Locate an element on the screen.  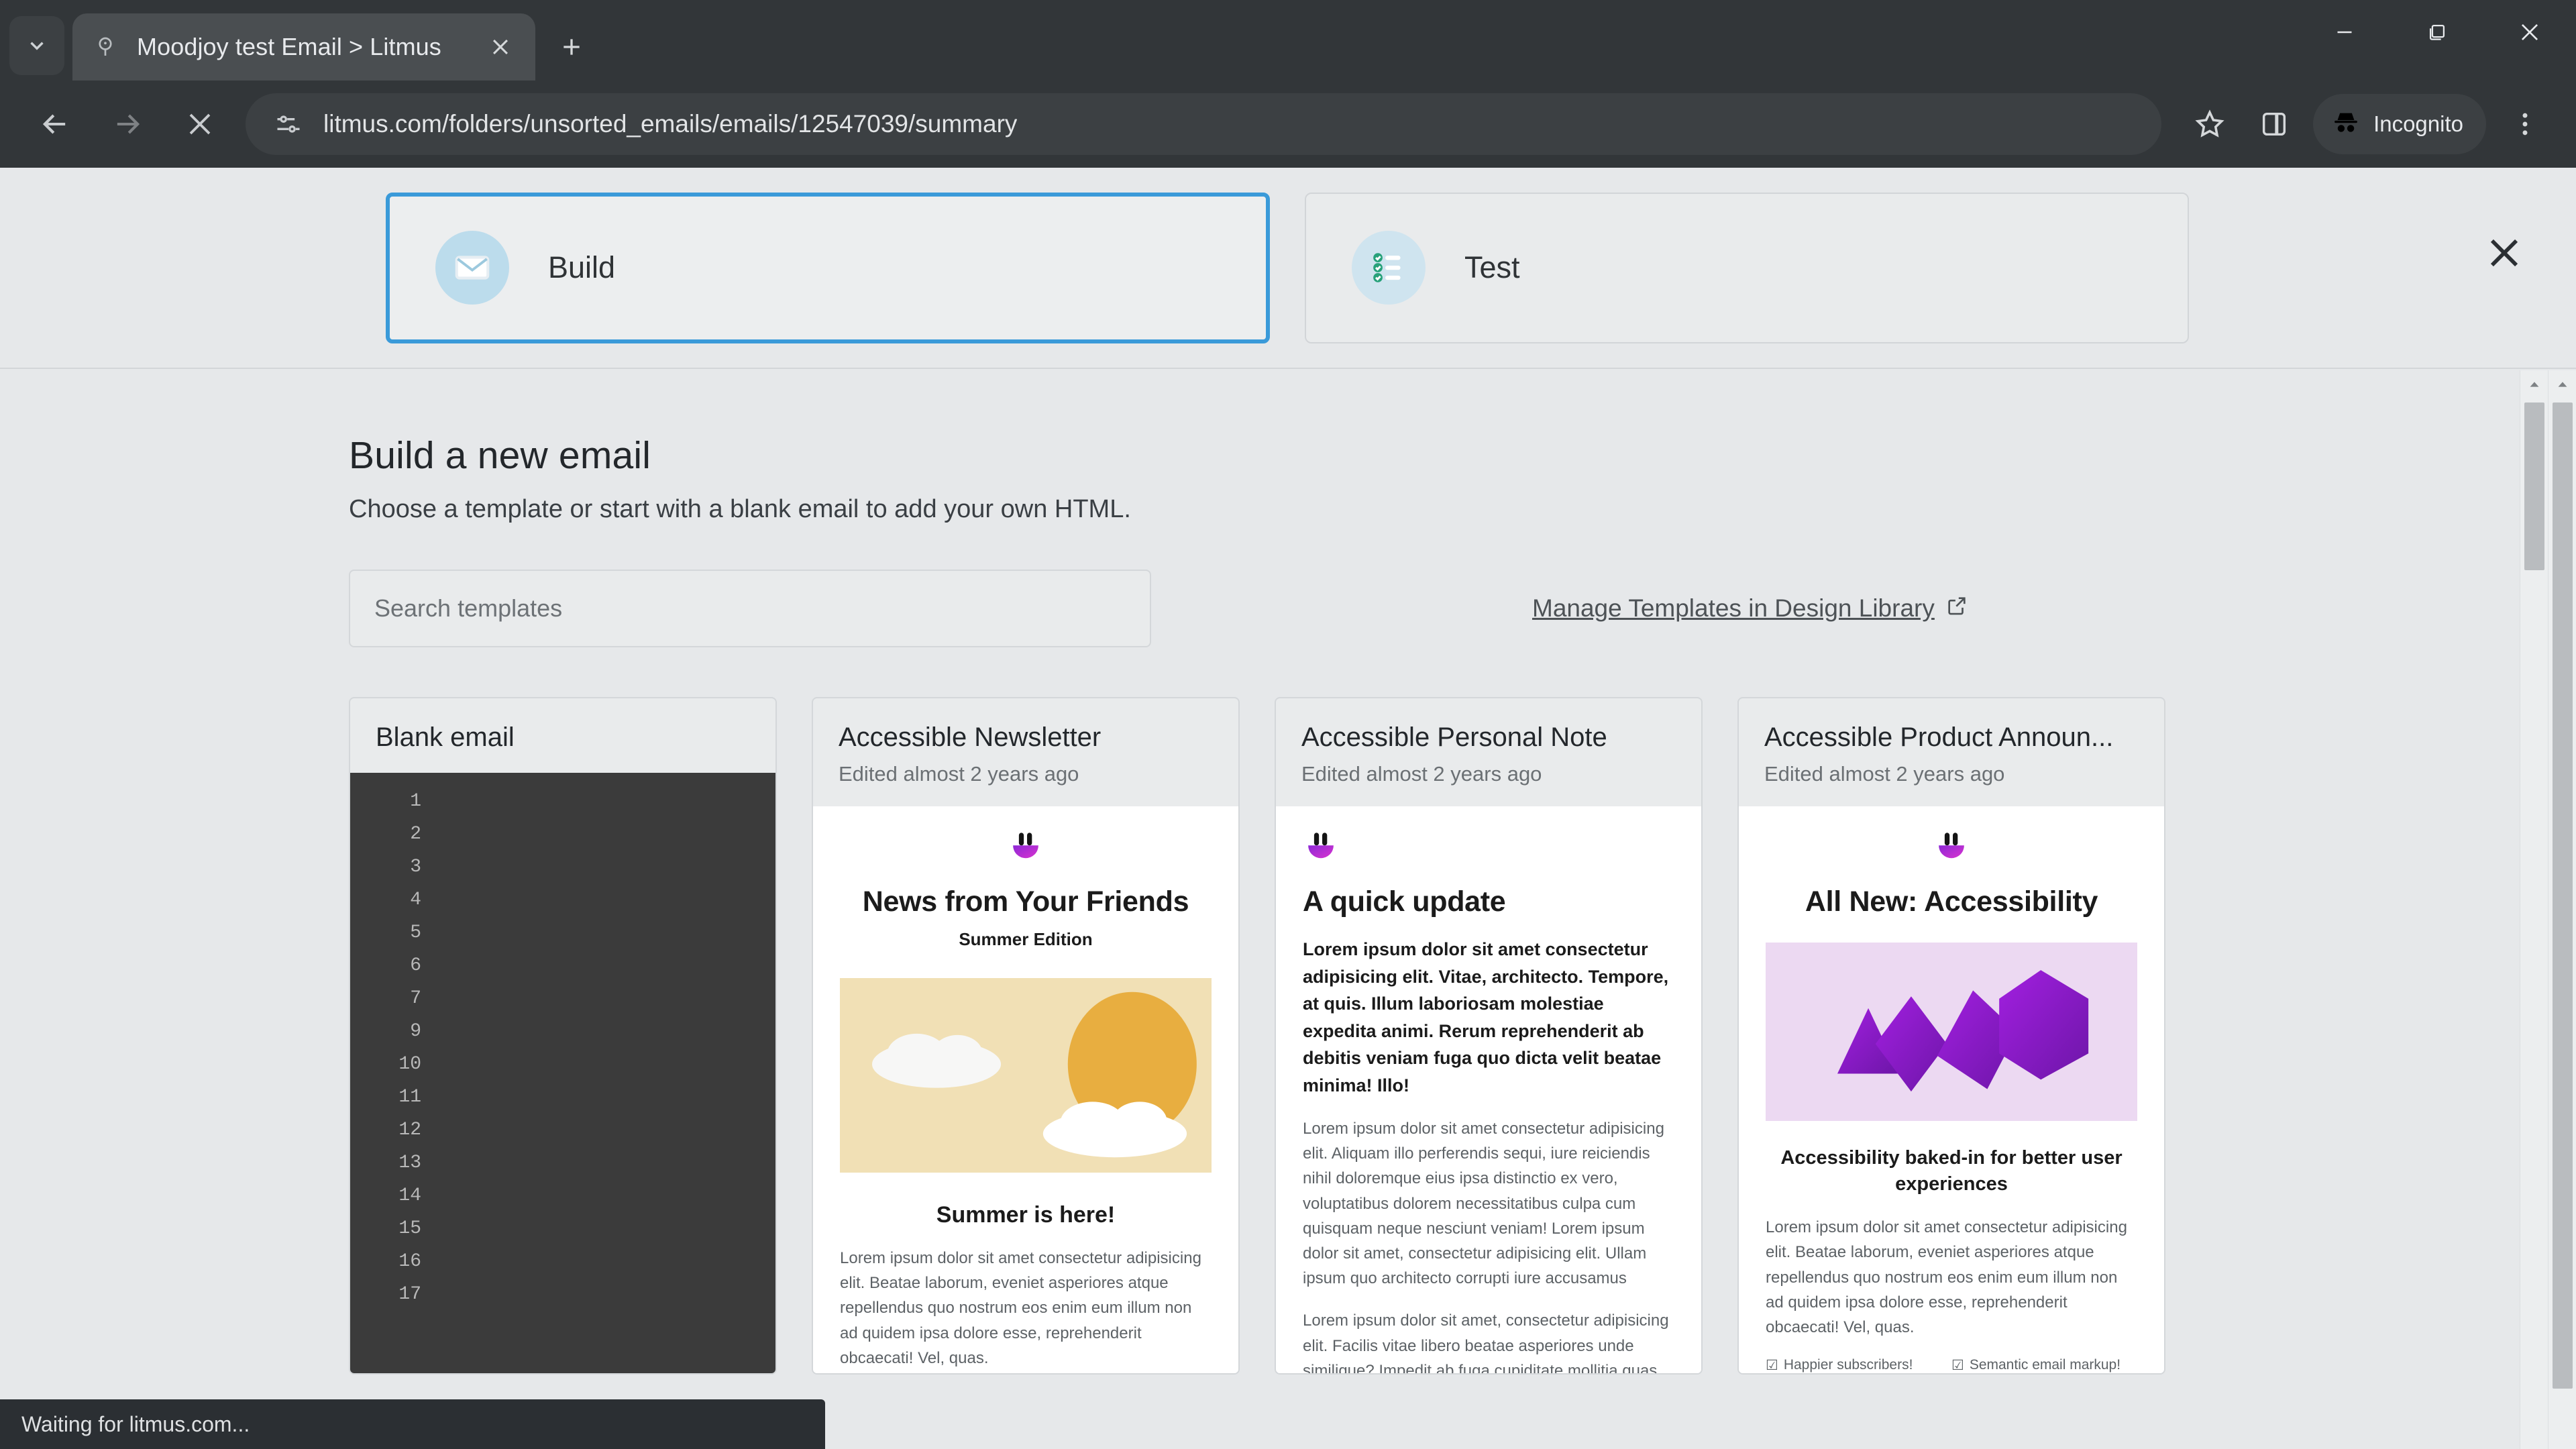
code-line: 2 is located at coordinates (562, 834).